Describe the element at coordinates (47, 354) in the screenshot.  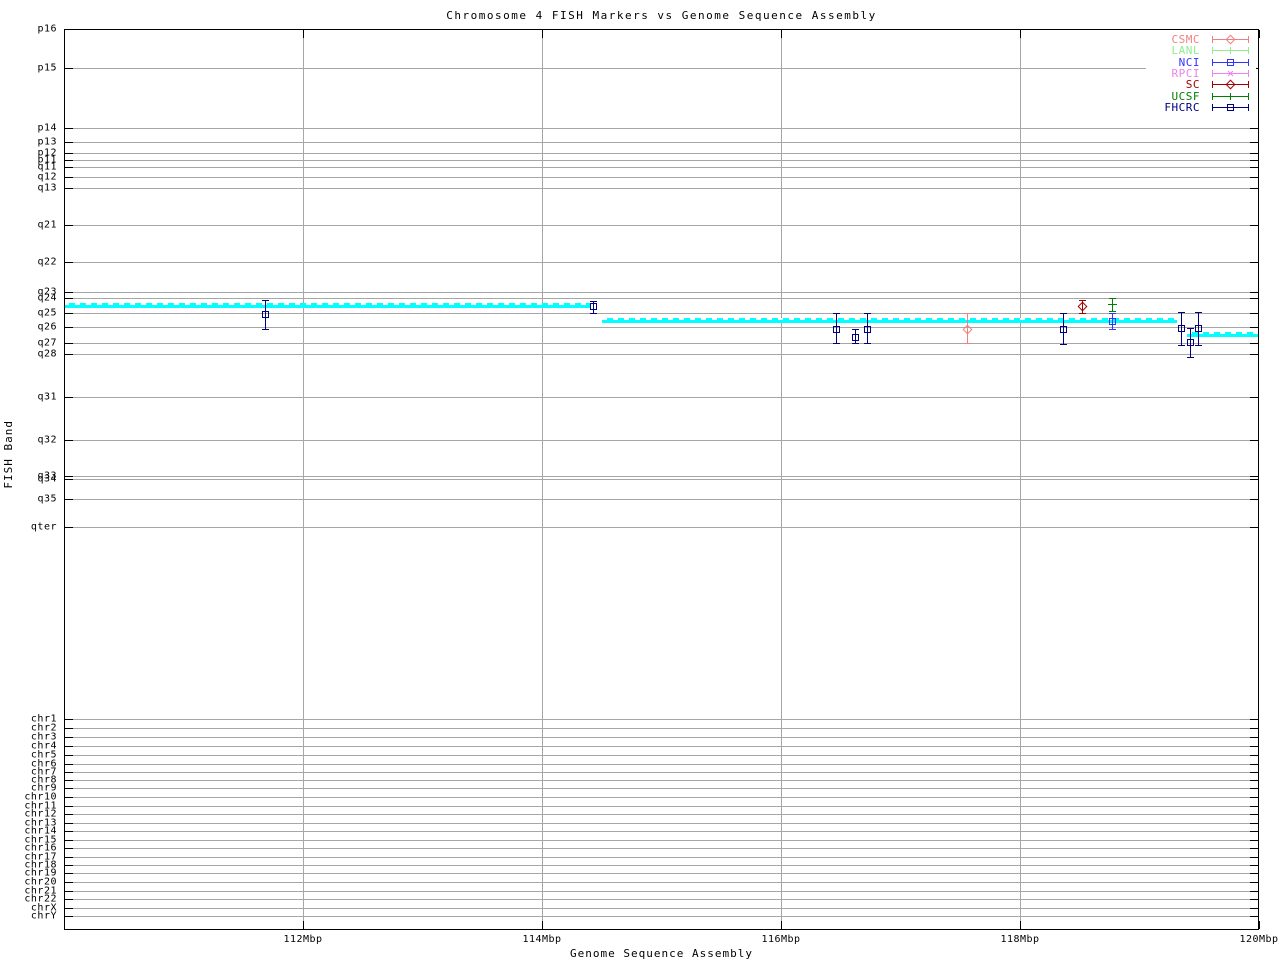
I see `y-tick-label: q28` at that location.